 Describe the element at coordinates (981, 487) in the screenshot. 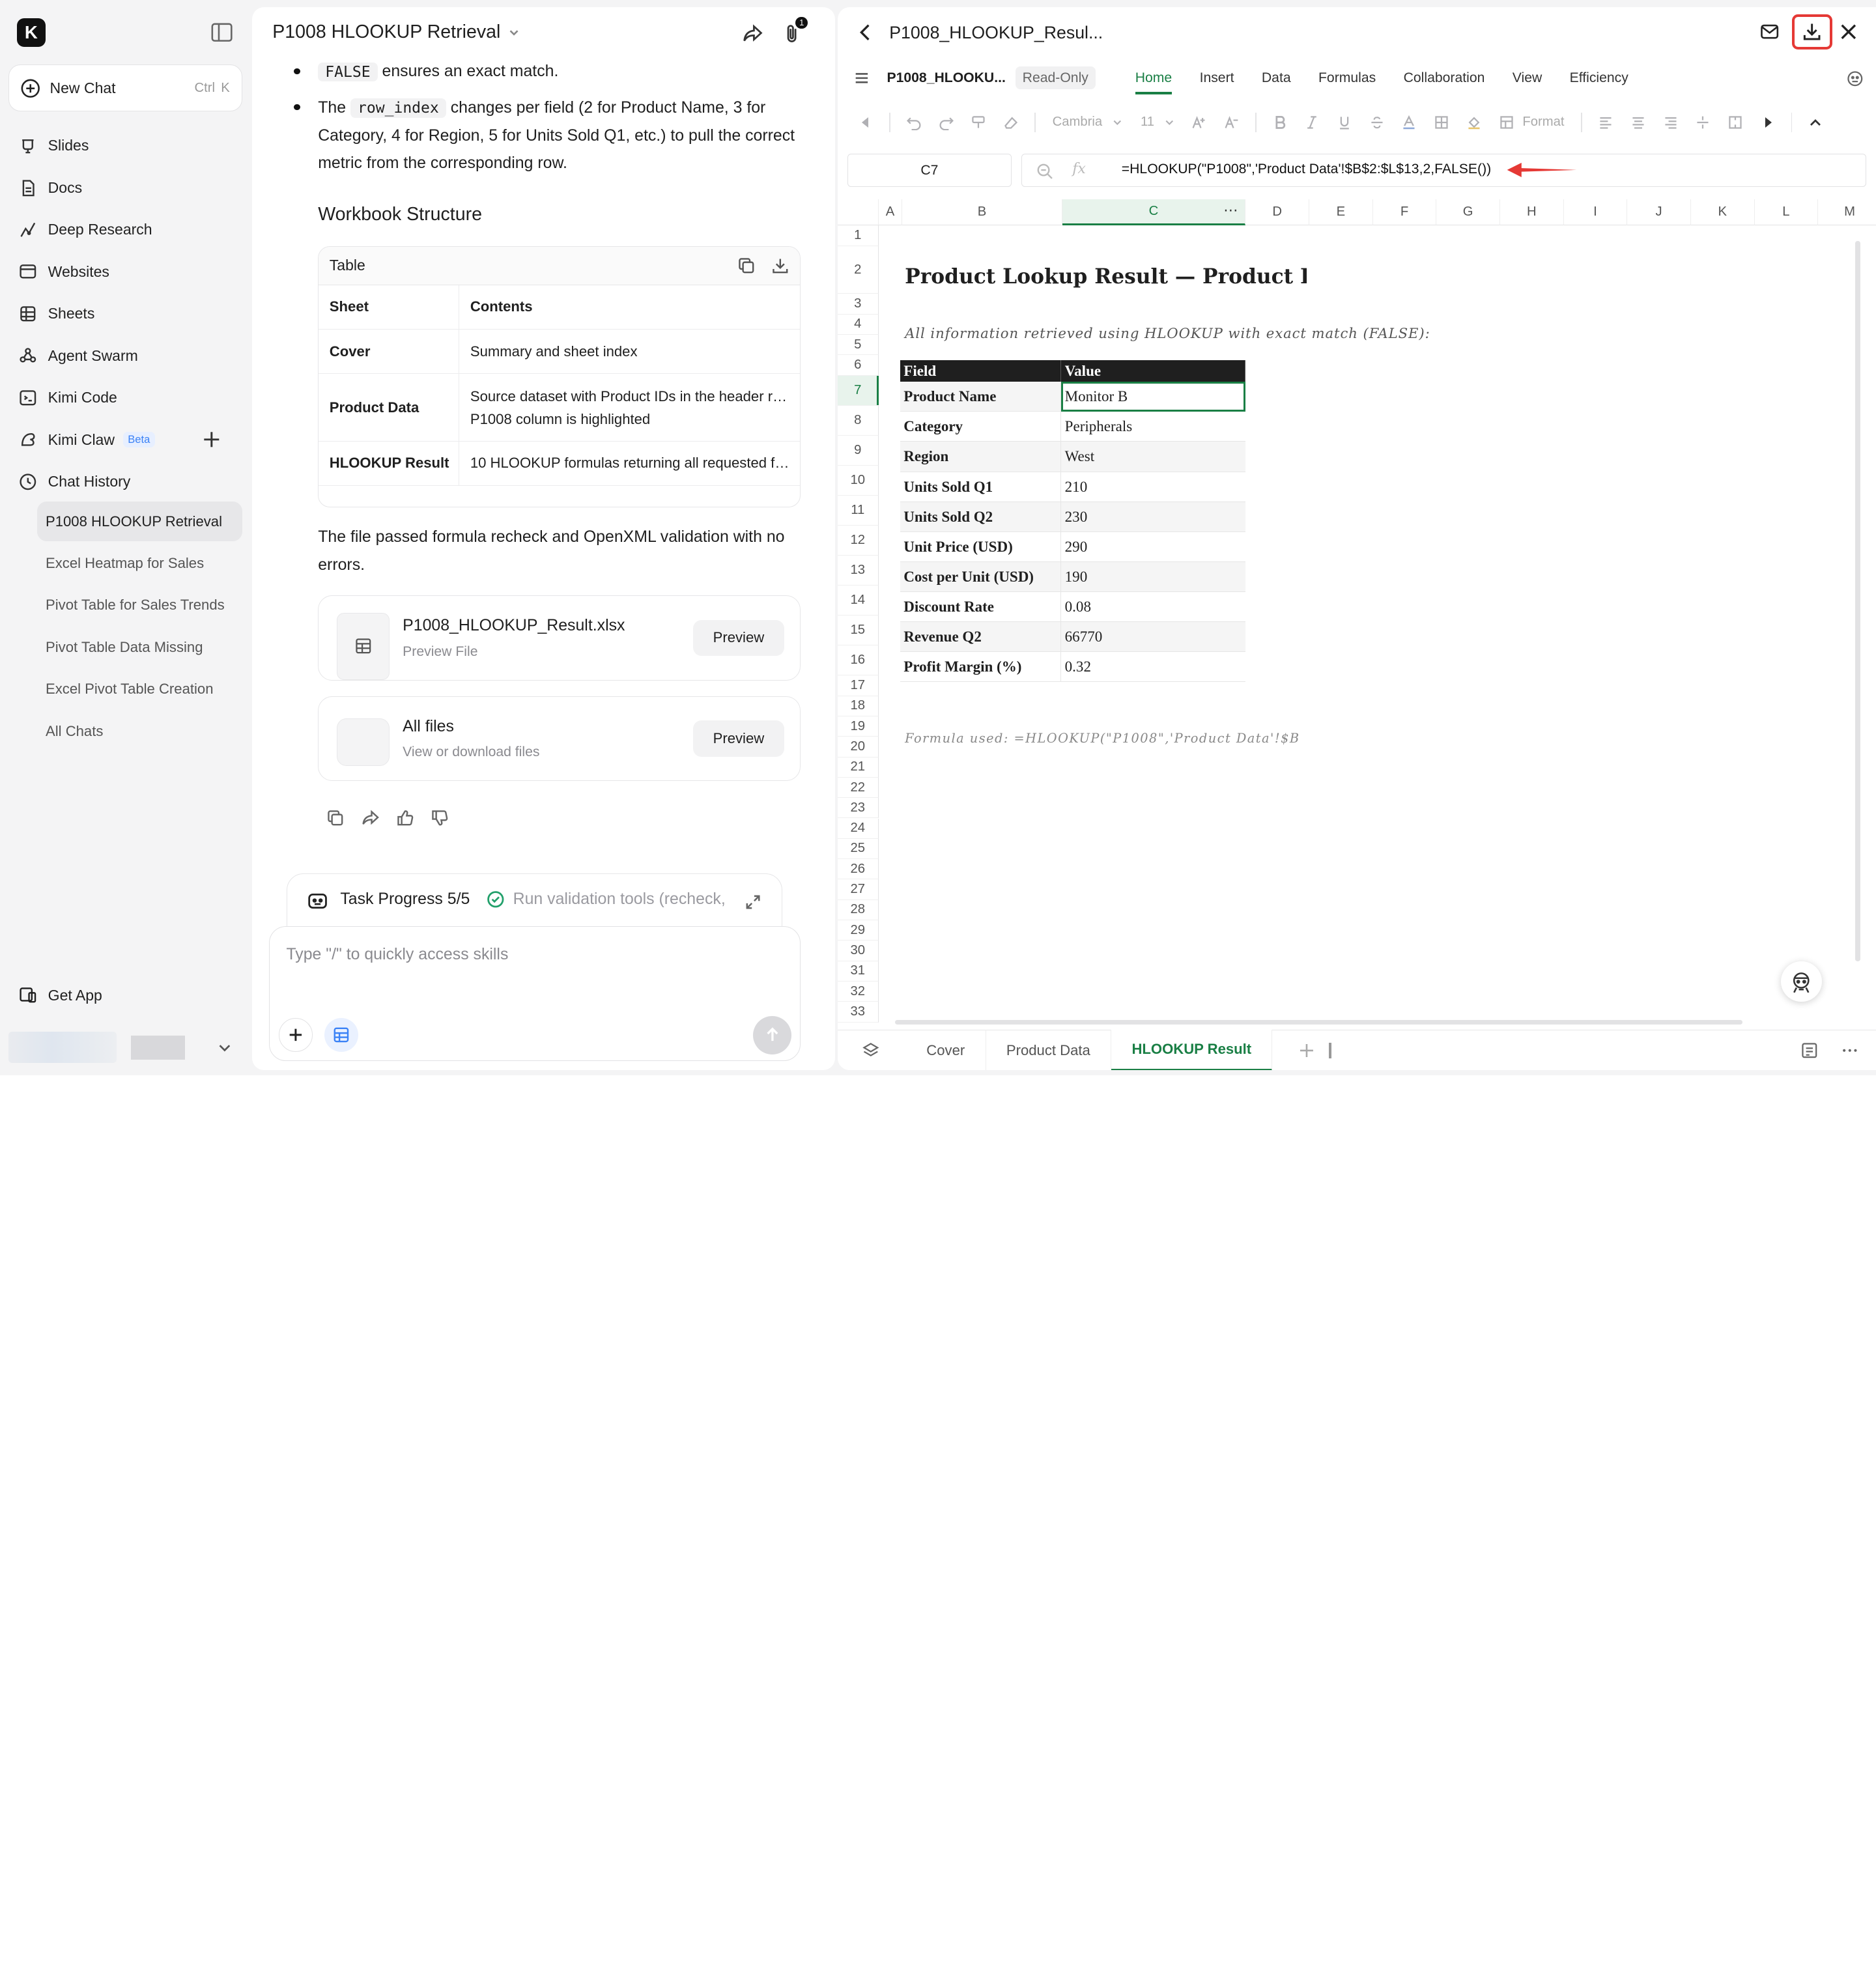

I see `field-name-cell: Units Sold Q1` at that location.